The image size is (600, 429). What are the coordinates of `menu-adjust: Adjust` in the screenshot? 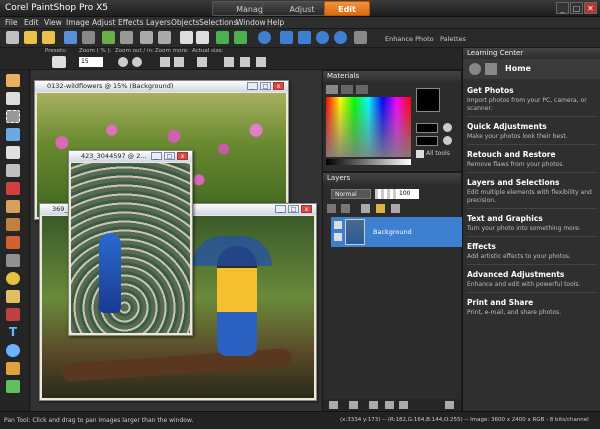 It's located at (103, 22).